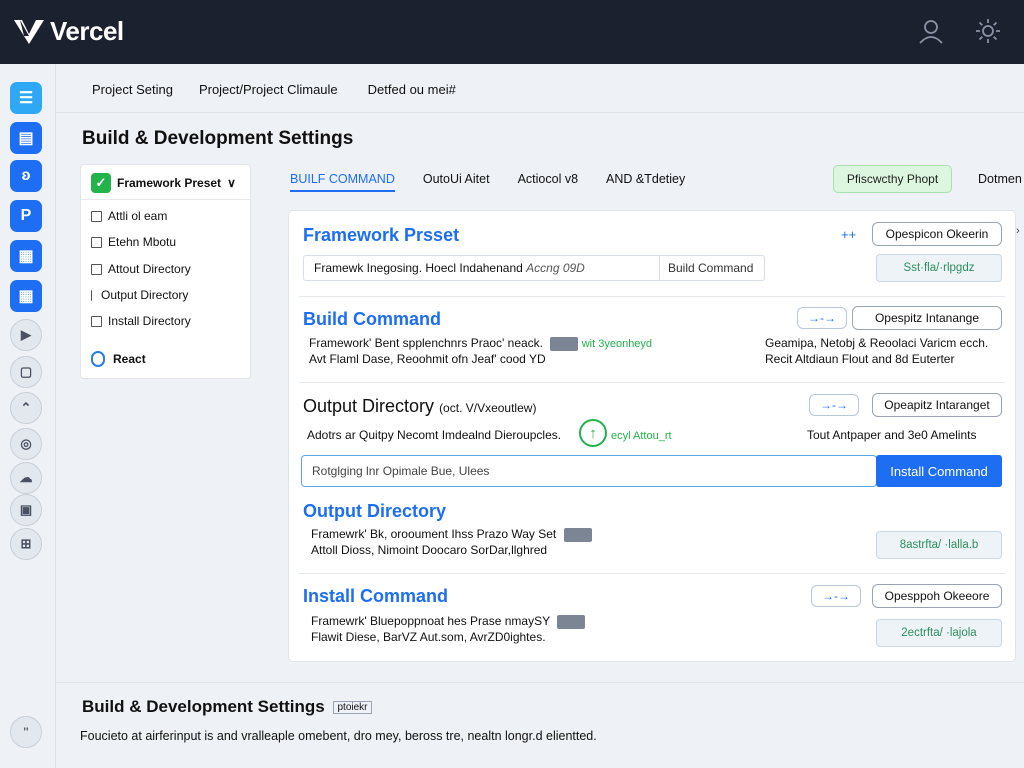 This screenshot has height=768, width=1024. I want to click on title-text: Output Directory, so click(369, 406).